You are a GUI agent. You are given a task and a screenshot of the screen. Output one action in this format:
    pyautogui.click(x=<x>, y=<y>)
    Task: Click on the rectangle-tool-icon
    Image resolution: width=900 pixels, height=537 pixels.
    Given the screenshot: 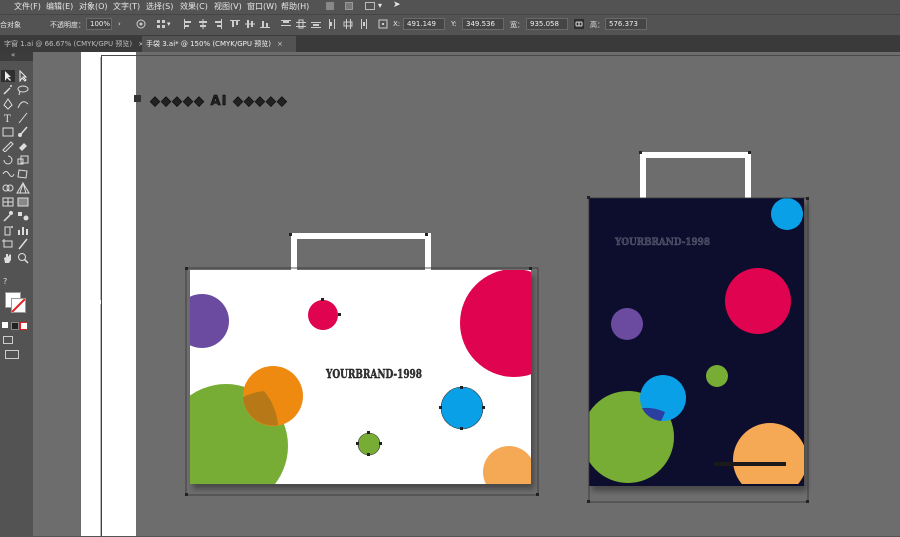 What is the action you would take?
    pyautogui.click(x=8, y=132)
    